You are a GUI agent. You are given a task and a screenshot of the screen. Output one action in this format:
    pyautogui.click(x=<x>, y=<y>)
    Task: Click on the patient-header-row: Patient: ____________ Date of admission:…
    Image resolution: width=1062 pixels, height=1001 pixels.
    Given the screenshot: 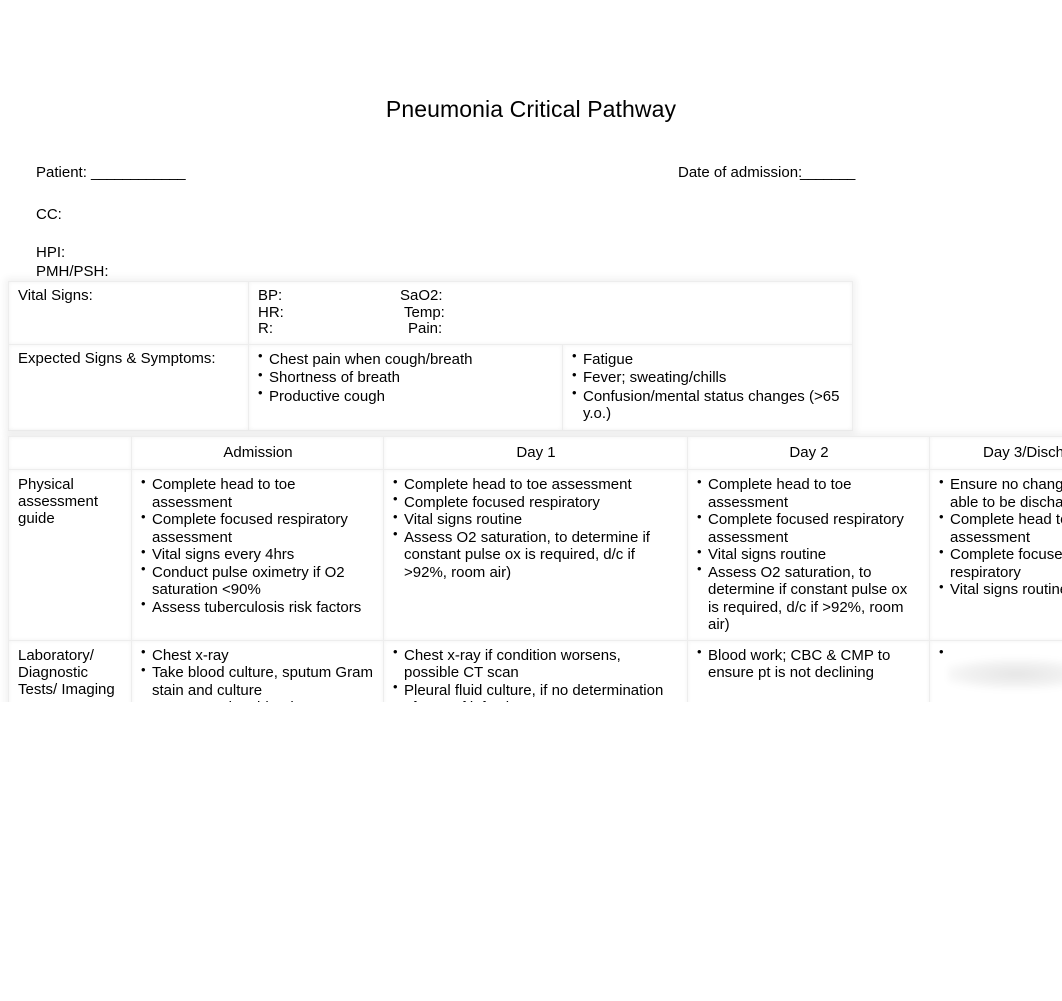 What is the action you would take?
    pyautogui.click(x=531, y=174)
    